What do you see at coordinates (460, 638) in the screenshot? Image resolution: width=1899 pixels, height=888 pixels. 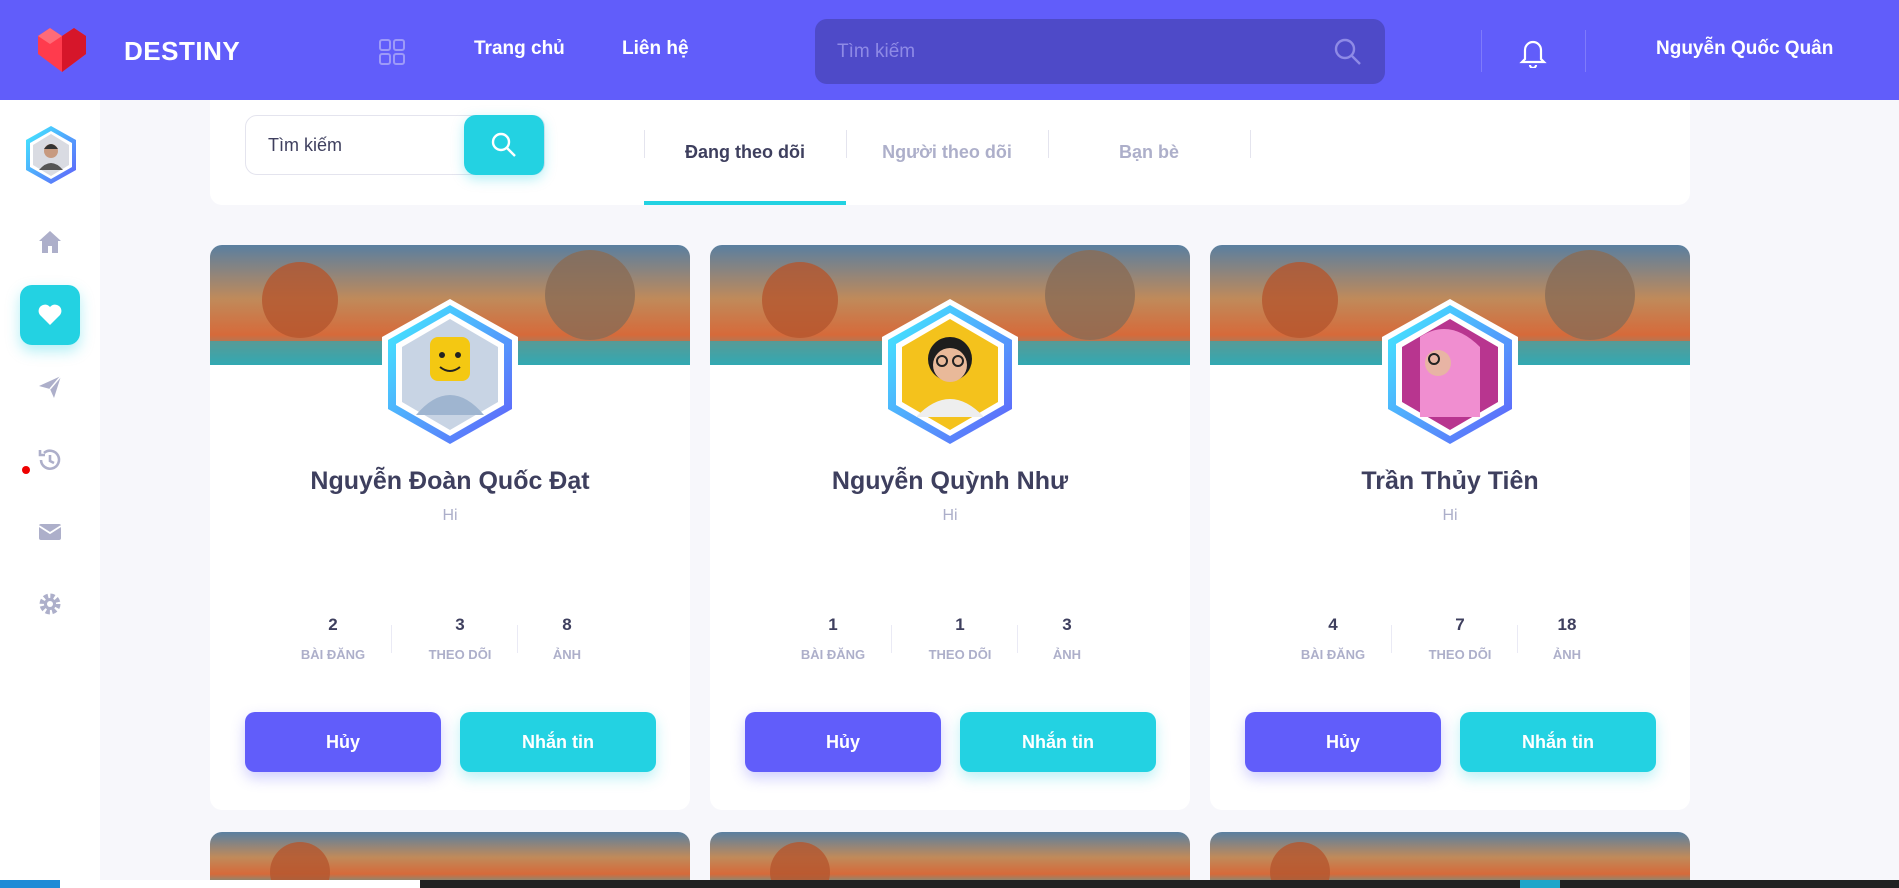 I see `stat-following: 3 THEO DÕI` at bounding box center [460, 638].